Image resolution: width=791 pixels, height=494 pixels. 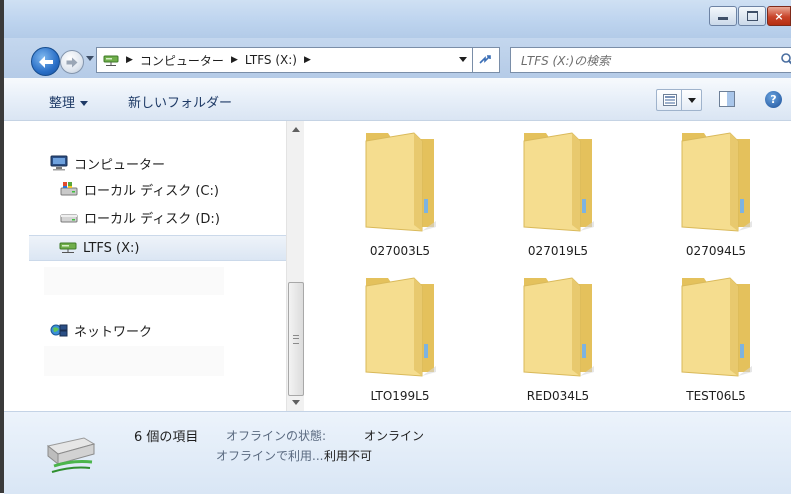 I want to click on maximize-button, so click(x=752, y=16).